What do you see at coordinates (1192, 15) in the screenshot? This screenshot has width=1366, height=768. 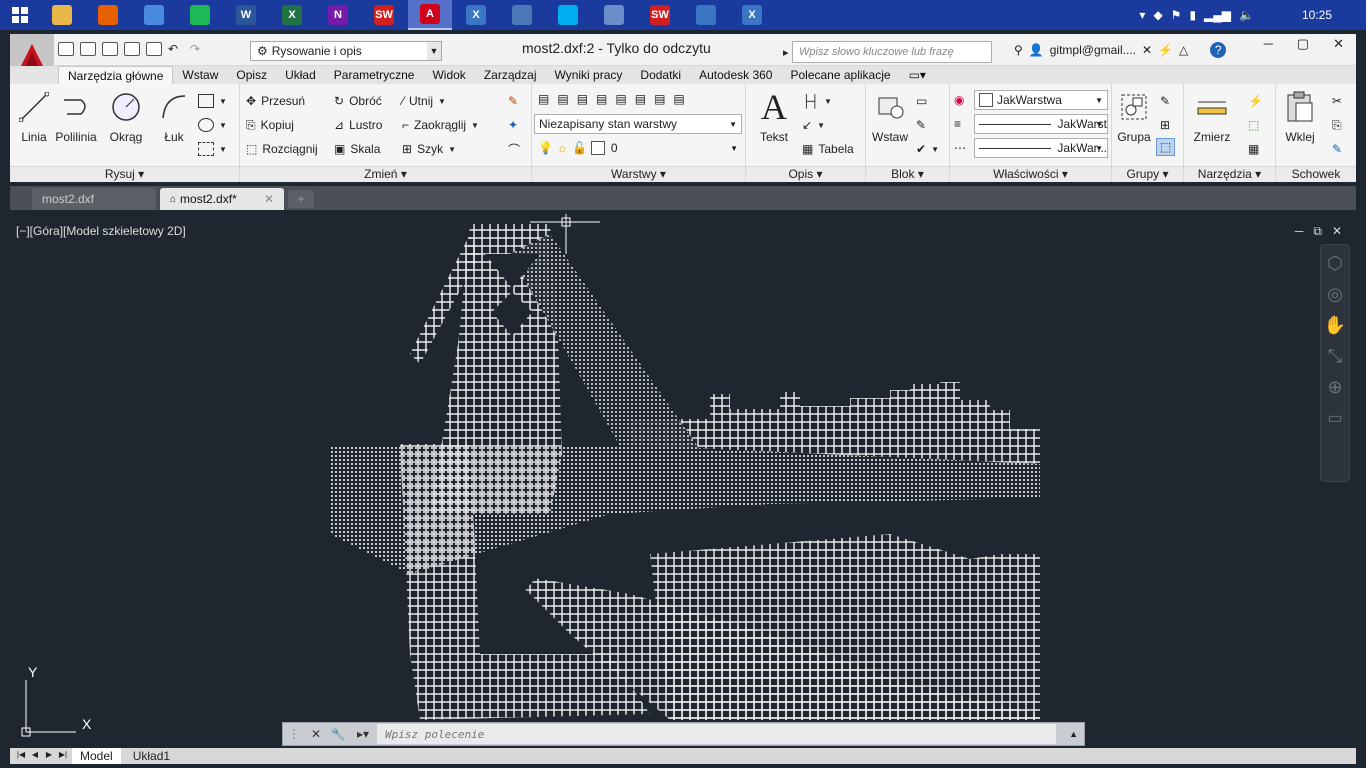 I see `battery-icon: ▮` at bounding box center [1192, 15].